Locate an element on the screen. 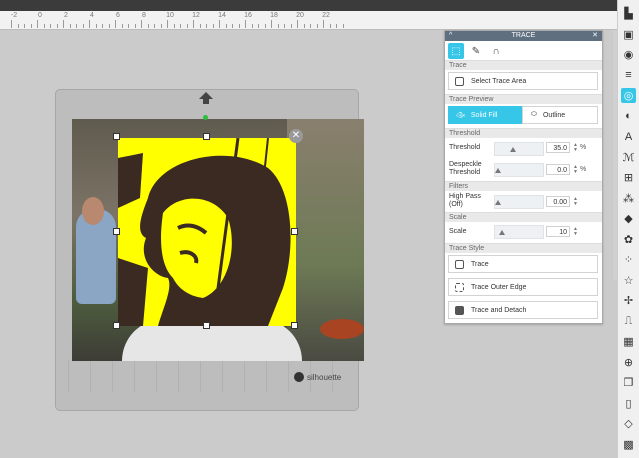 This screenshot has height=458, width=639. highpass-slider is located at coordinates (519, 202).